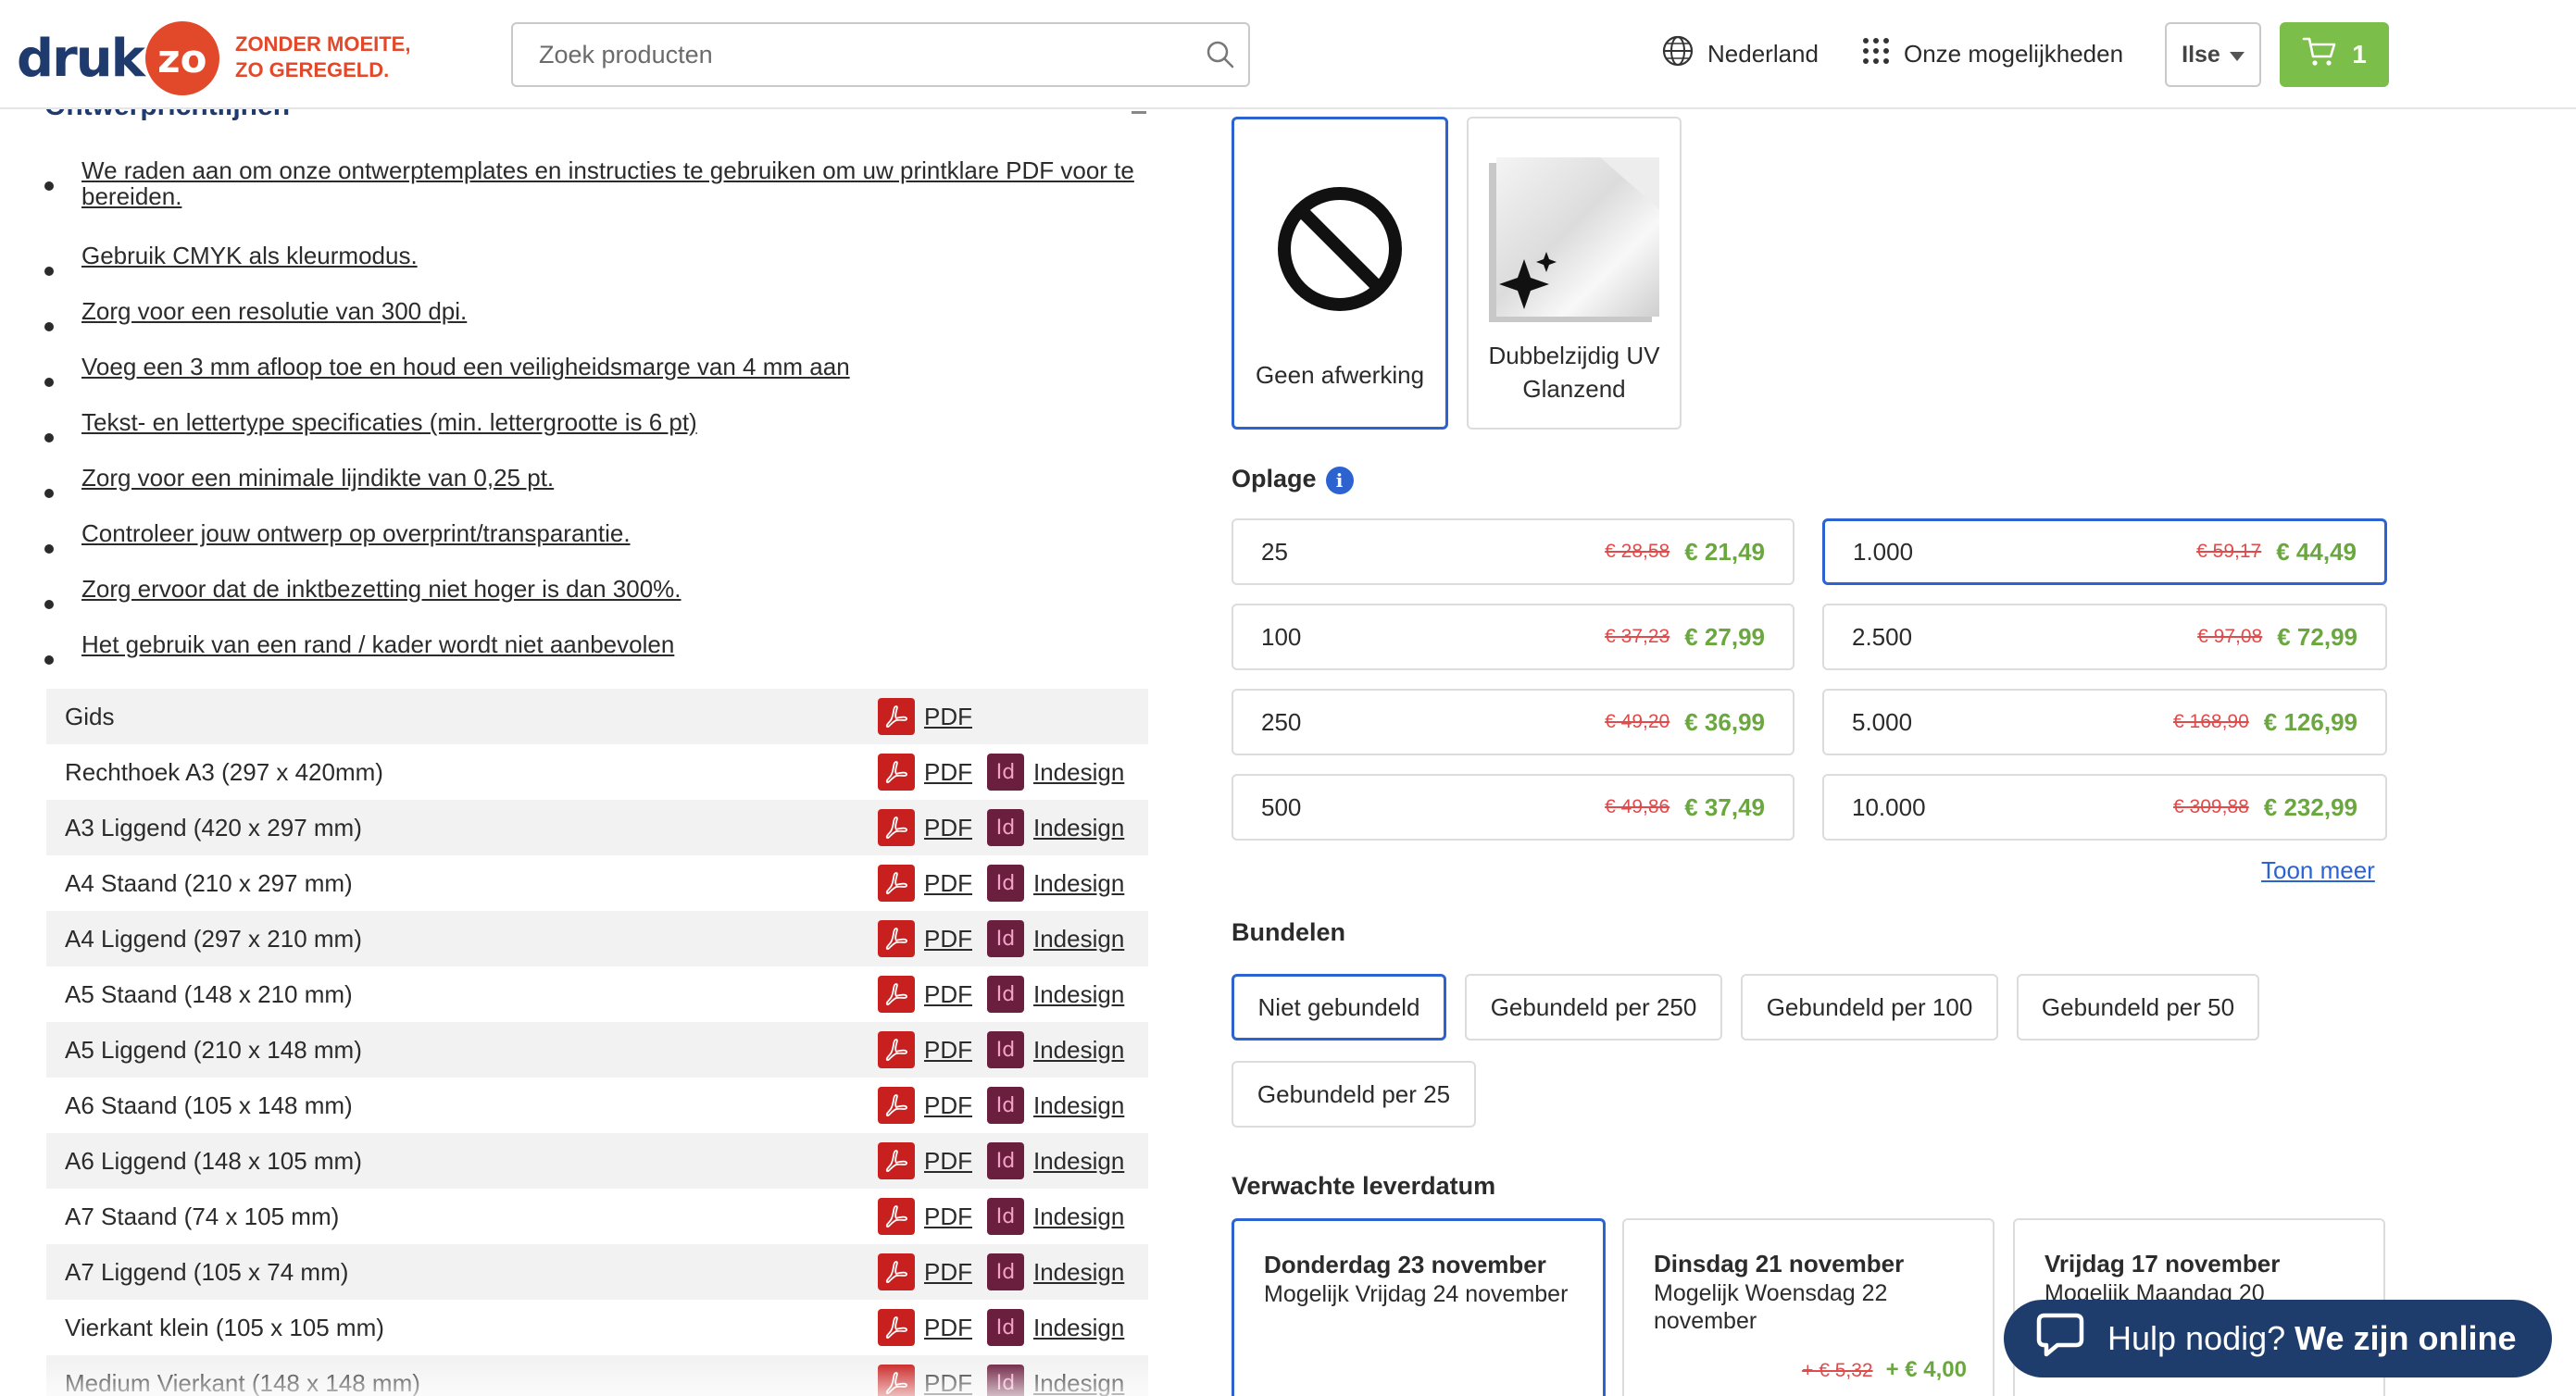 The image size is (2576, 1396). I want to click on bundle-option: Gebundeld per 250, so click(1594, 1008).